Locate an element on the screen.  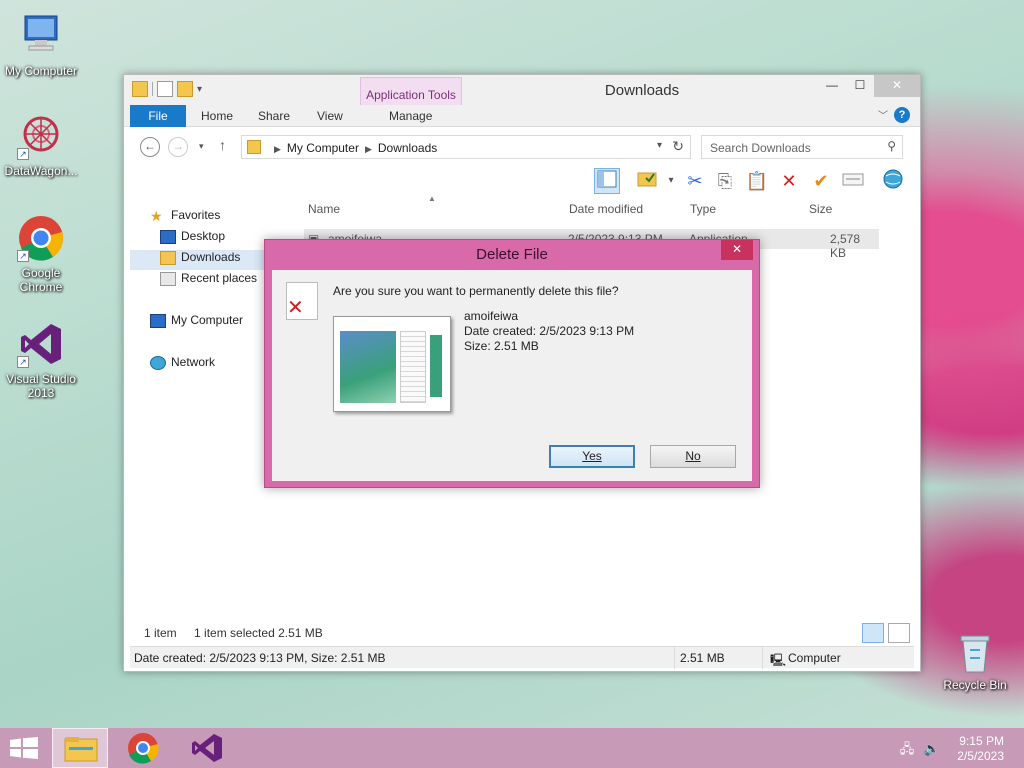
yes-label: Yes is located at coordinates (592, 456).